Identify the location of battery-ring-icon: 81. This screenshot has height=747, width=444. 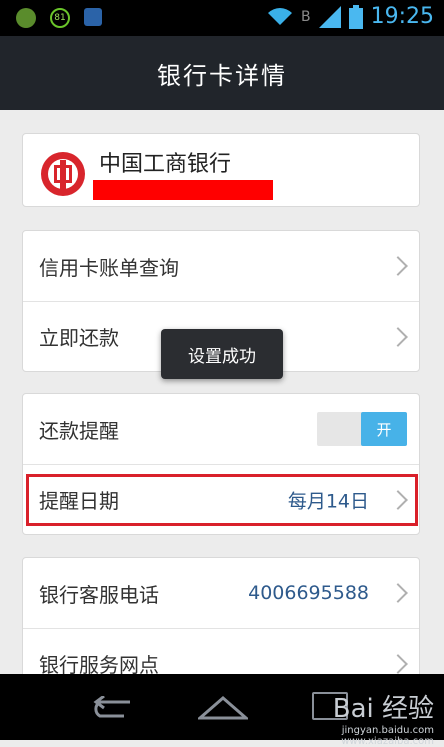
(60, 18).